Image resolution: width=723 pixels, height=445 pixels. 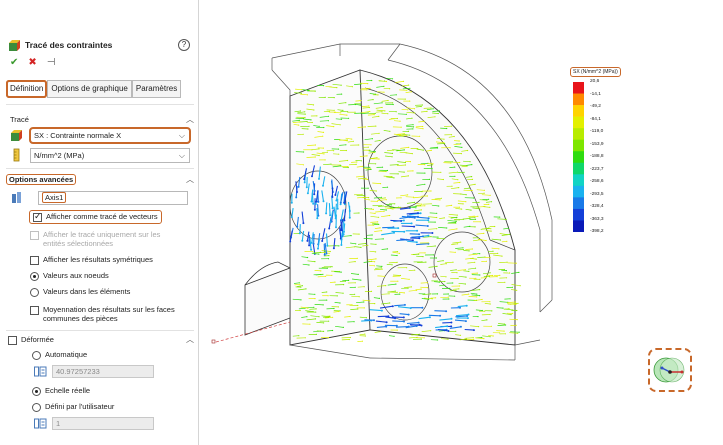 What do you see at coordinates (670, 370) in the screenshot?
I see `view-triad` at bounding box center [670, 370].